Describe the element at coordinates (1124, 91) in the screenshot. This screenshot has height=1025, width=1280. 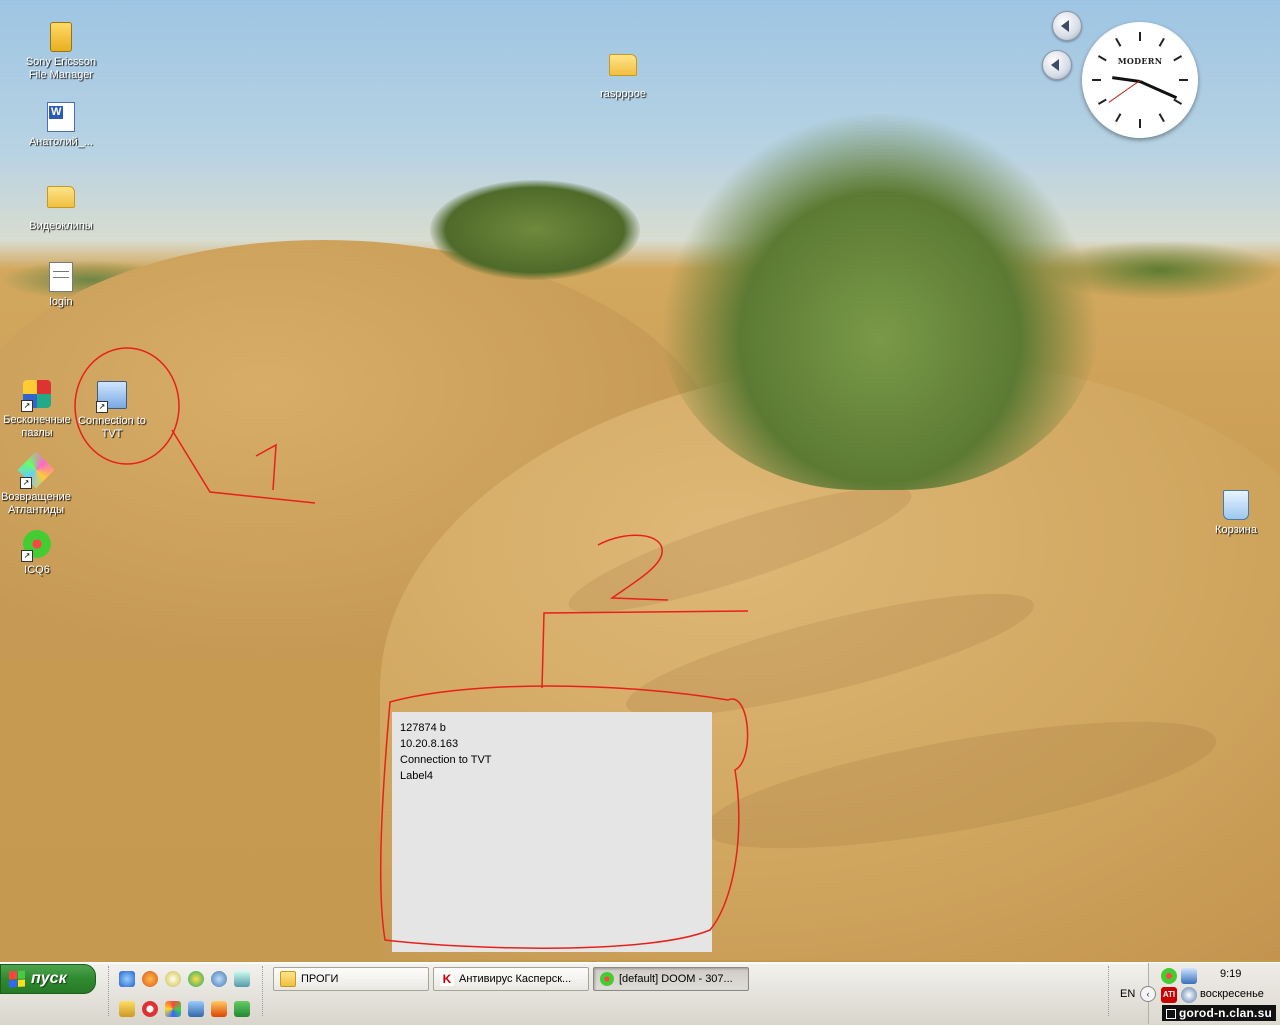
I see `clock-second-hand` at that location.